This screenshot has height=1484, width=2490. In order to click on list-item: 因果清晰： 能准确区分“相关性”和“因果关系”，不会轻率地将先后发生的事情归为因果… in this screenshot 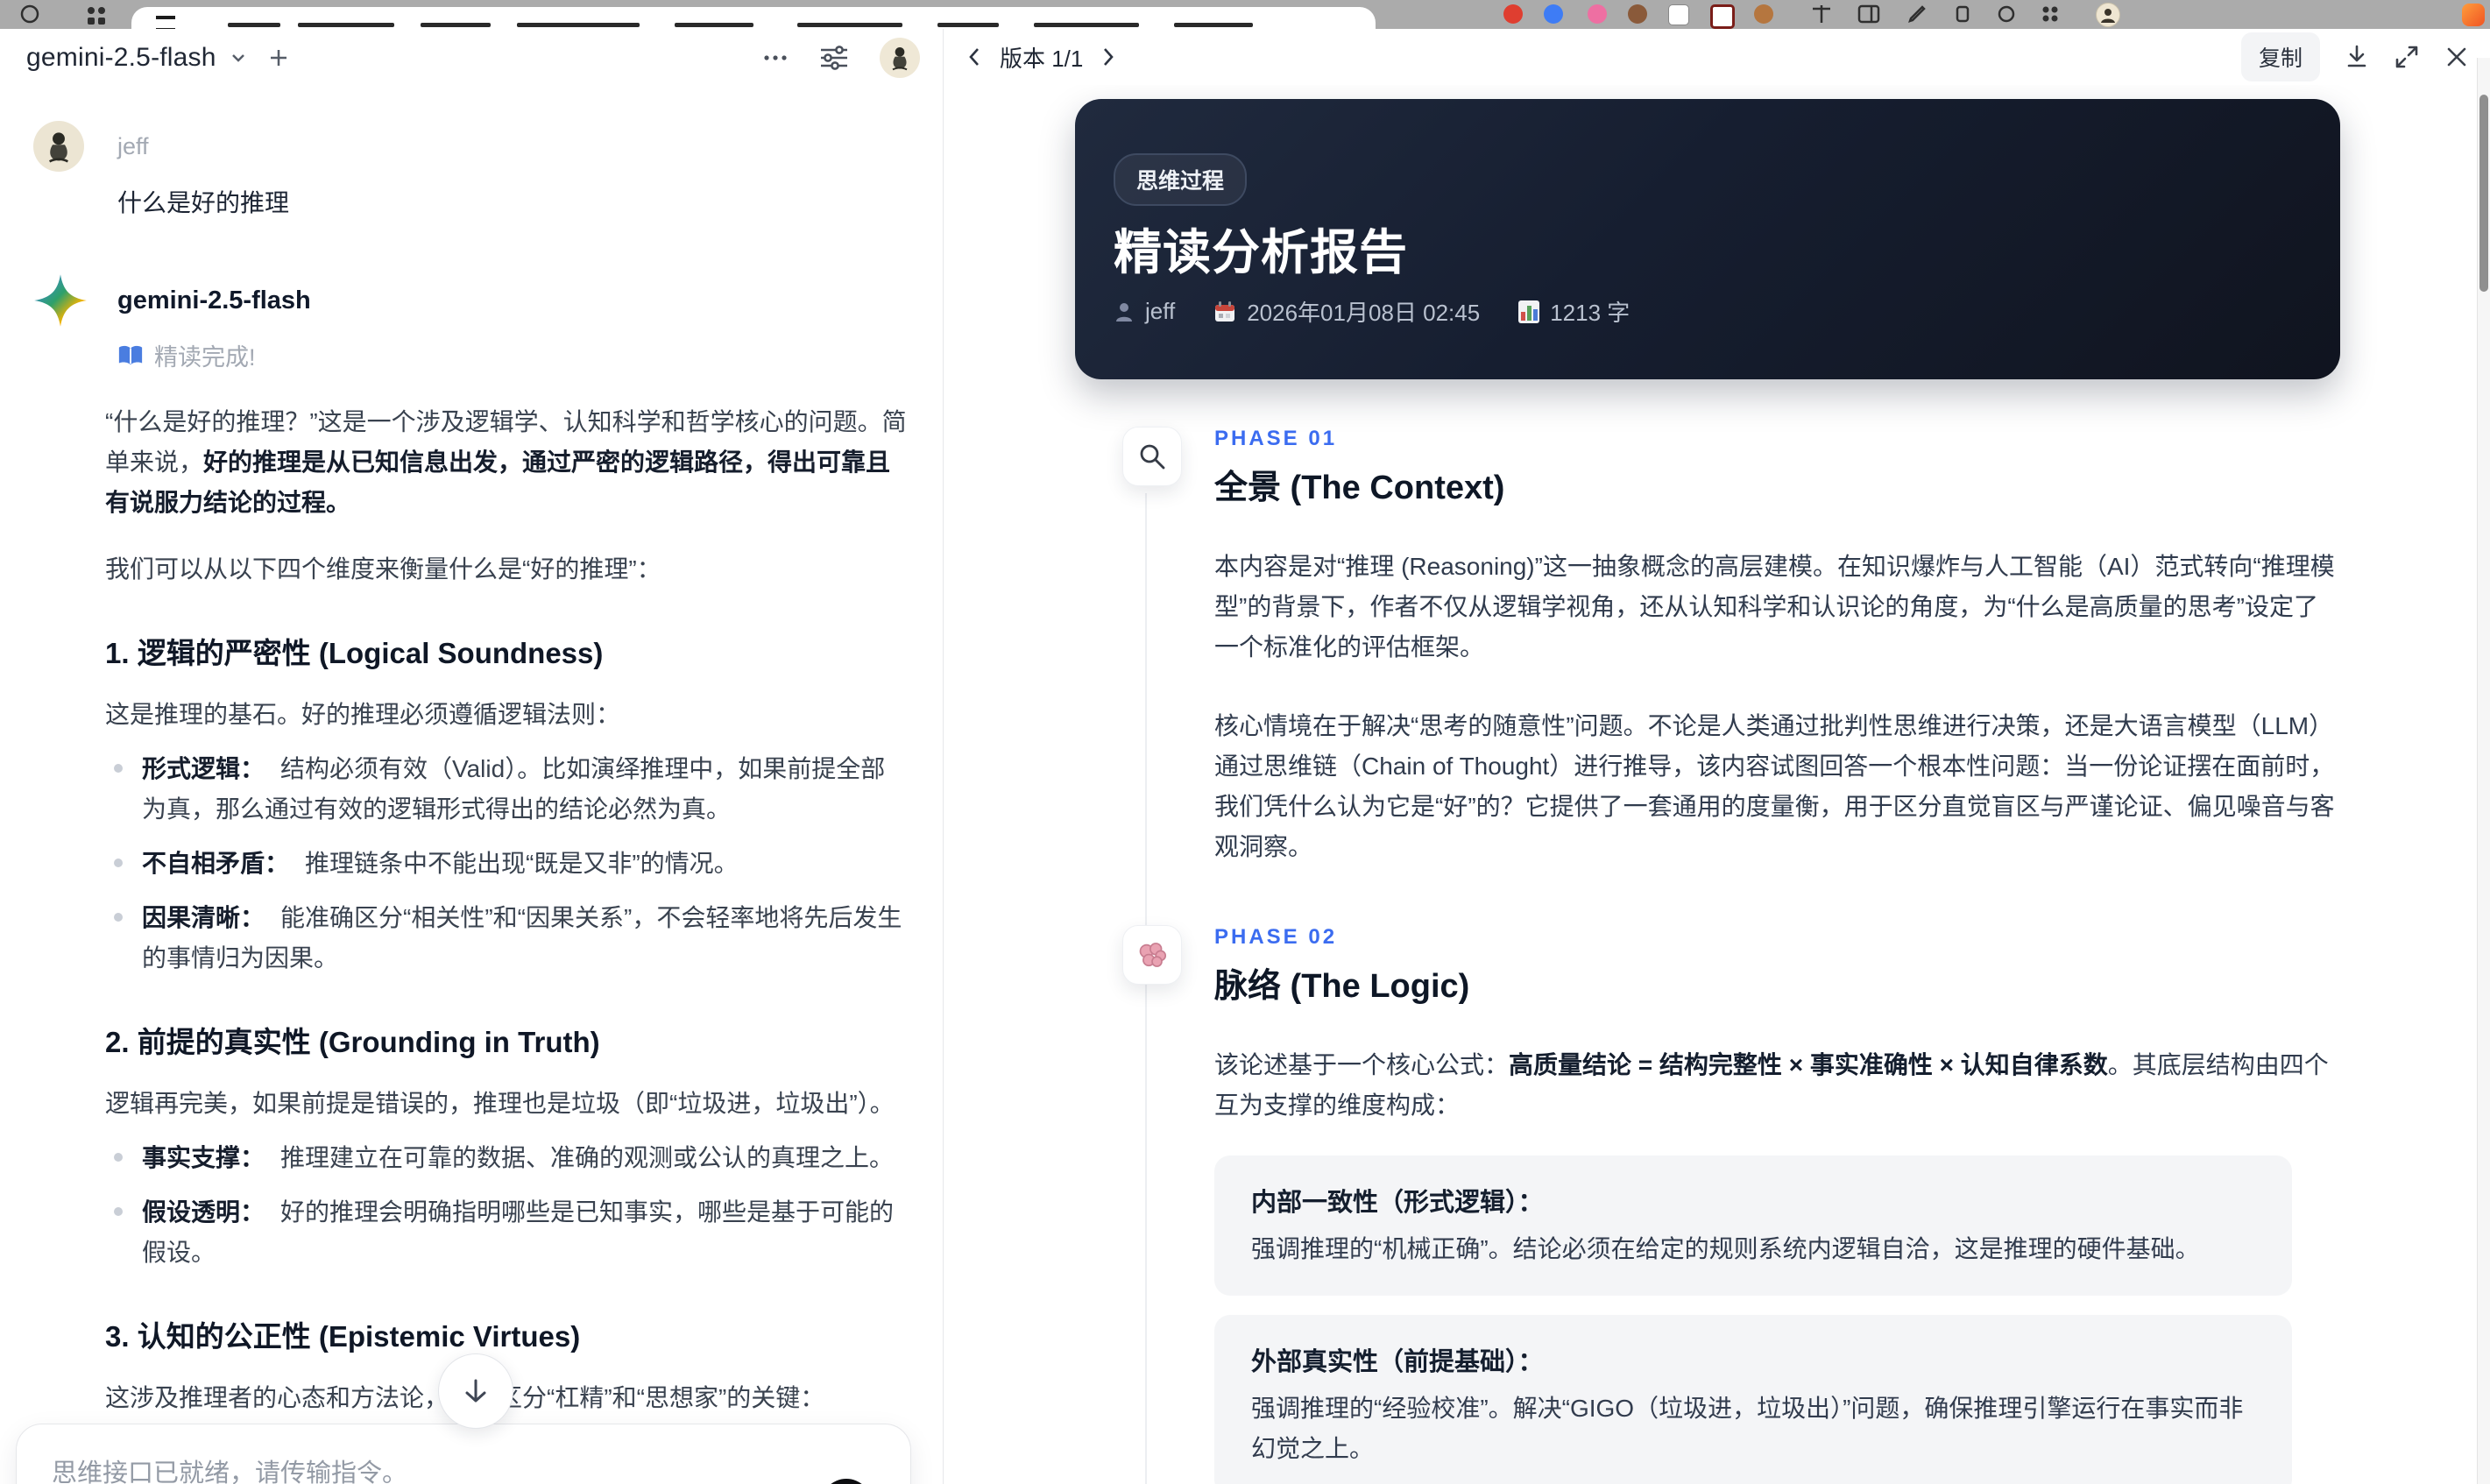, I will do `click(506, 939)`.